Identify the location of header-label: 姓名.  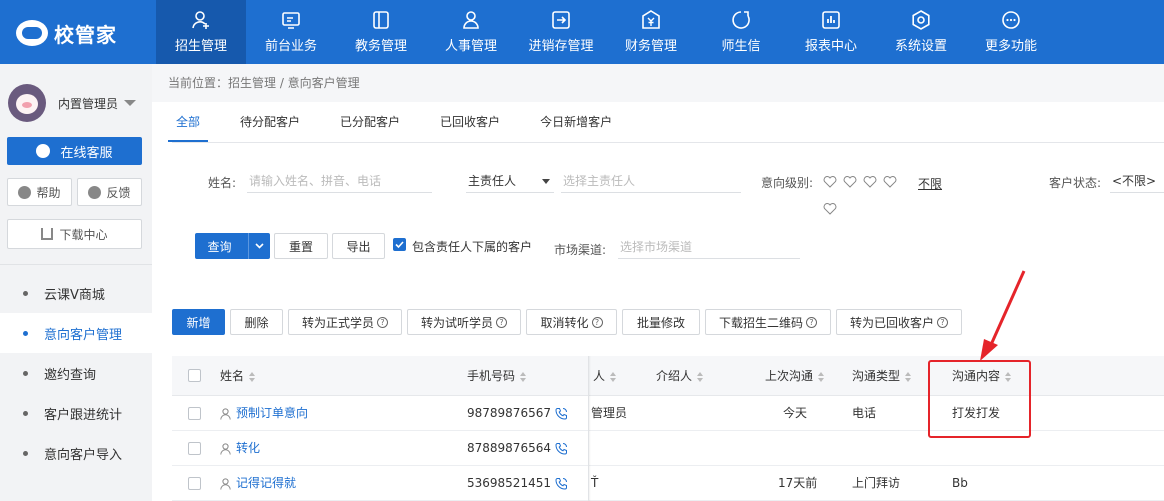
(232, 376).